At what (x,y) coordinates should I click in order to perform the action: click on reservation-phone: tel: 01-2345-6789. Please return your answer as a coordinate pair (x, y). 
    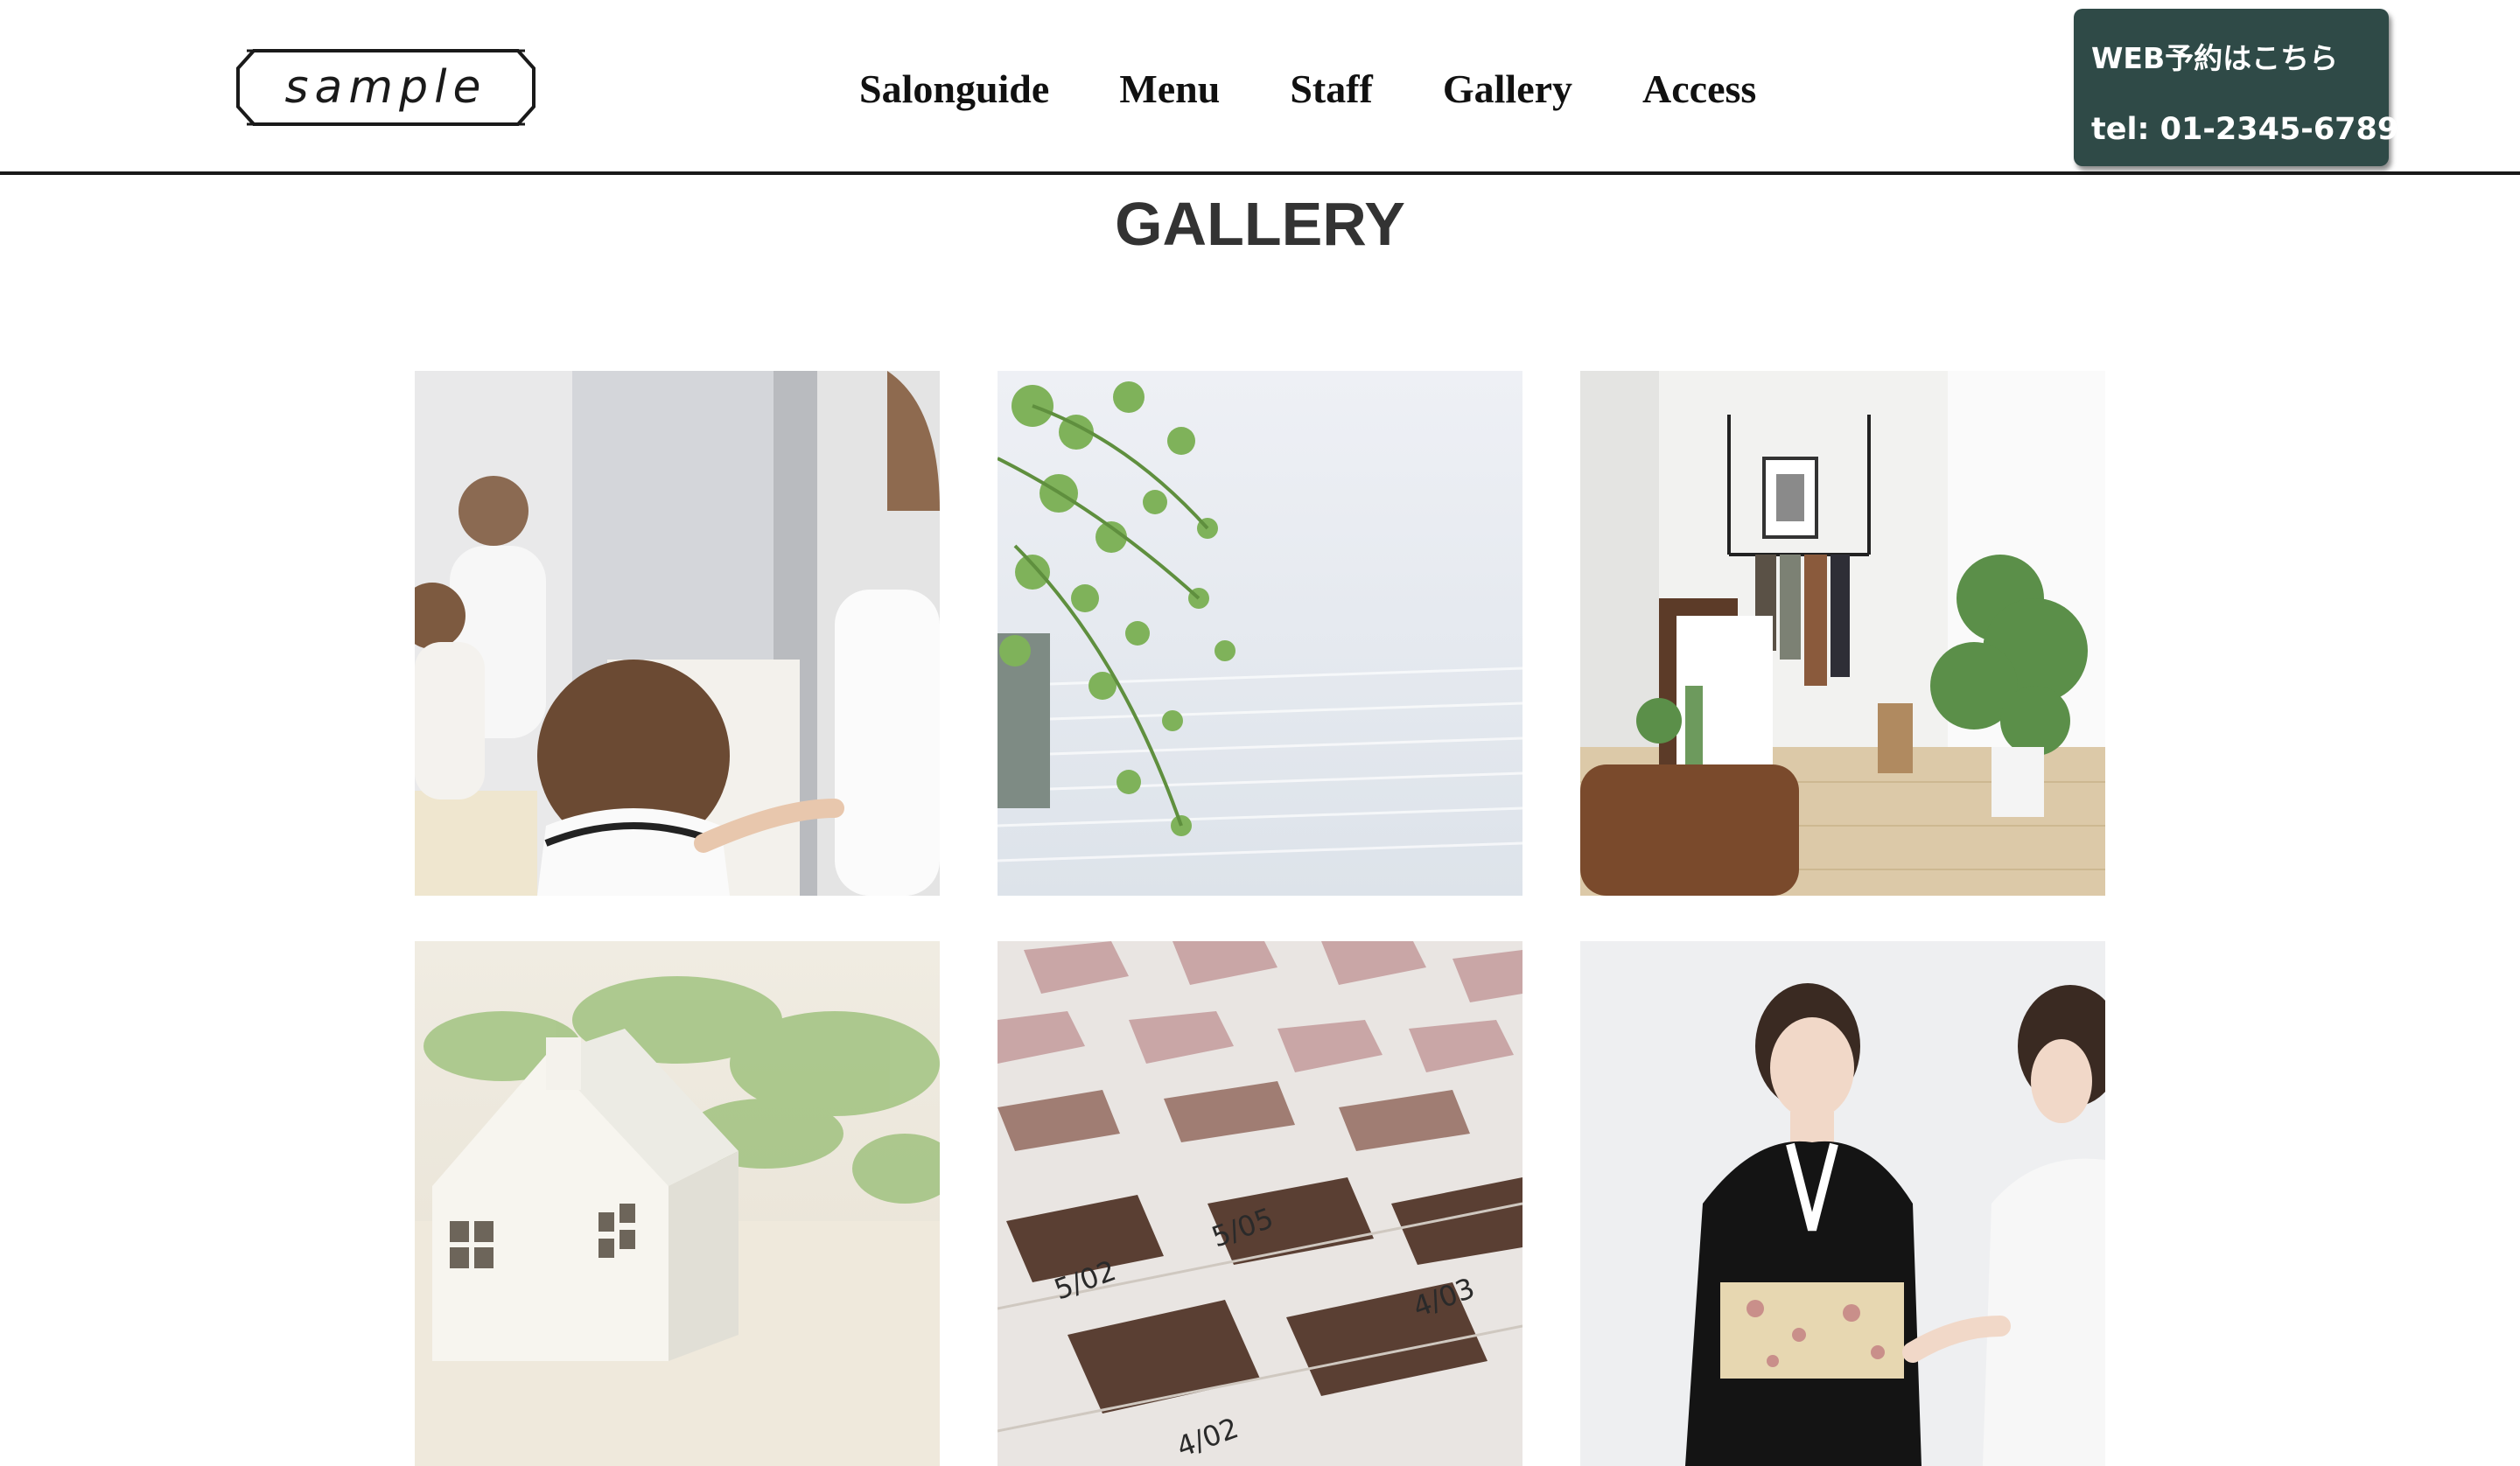
    Looking at the image, I should click on (2245, 130).